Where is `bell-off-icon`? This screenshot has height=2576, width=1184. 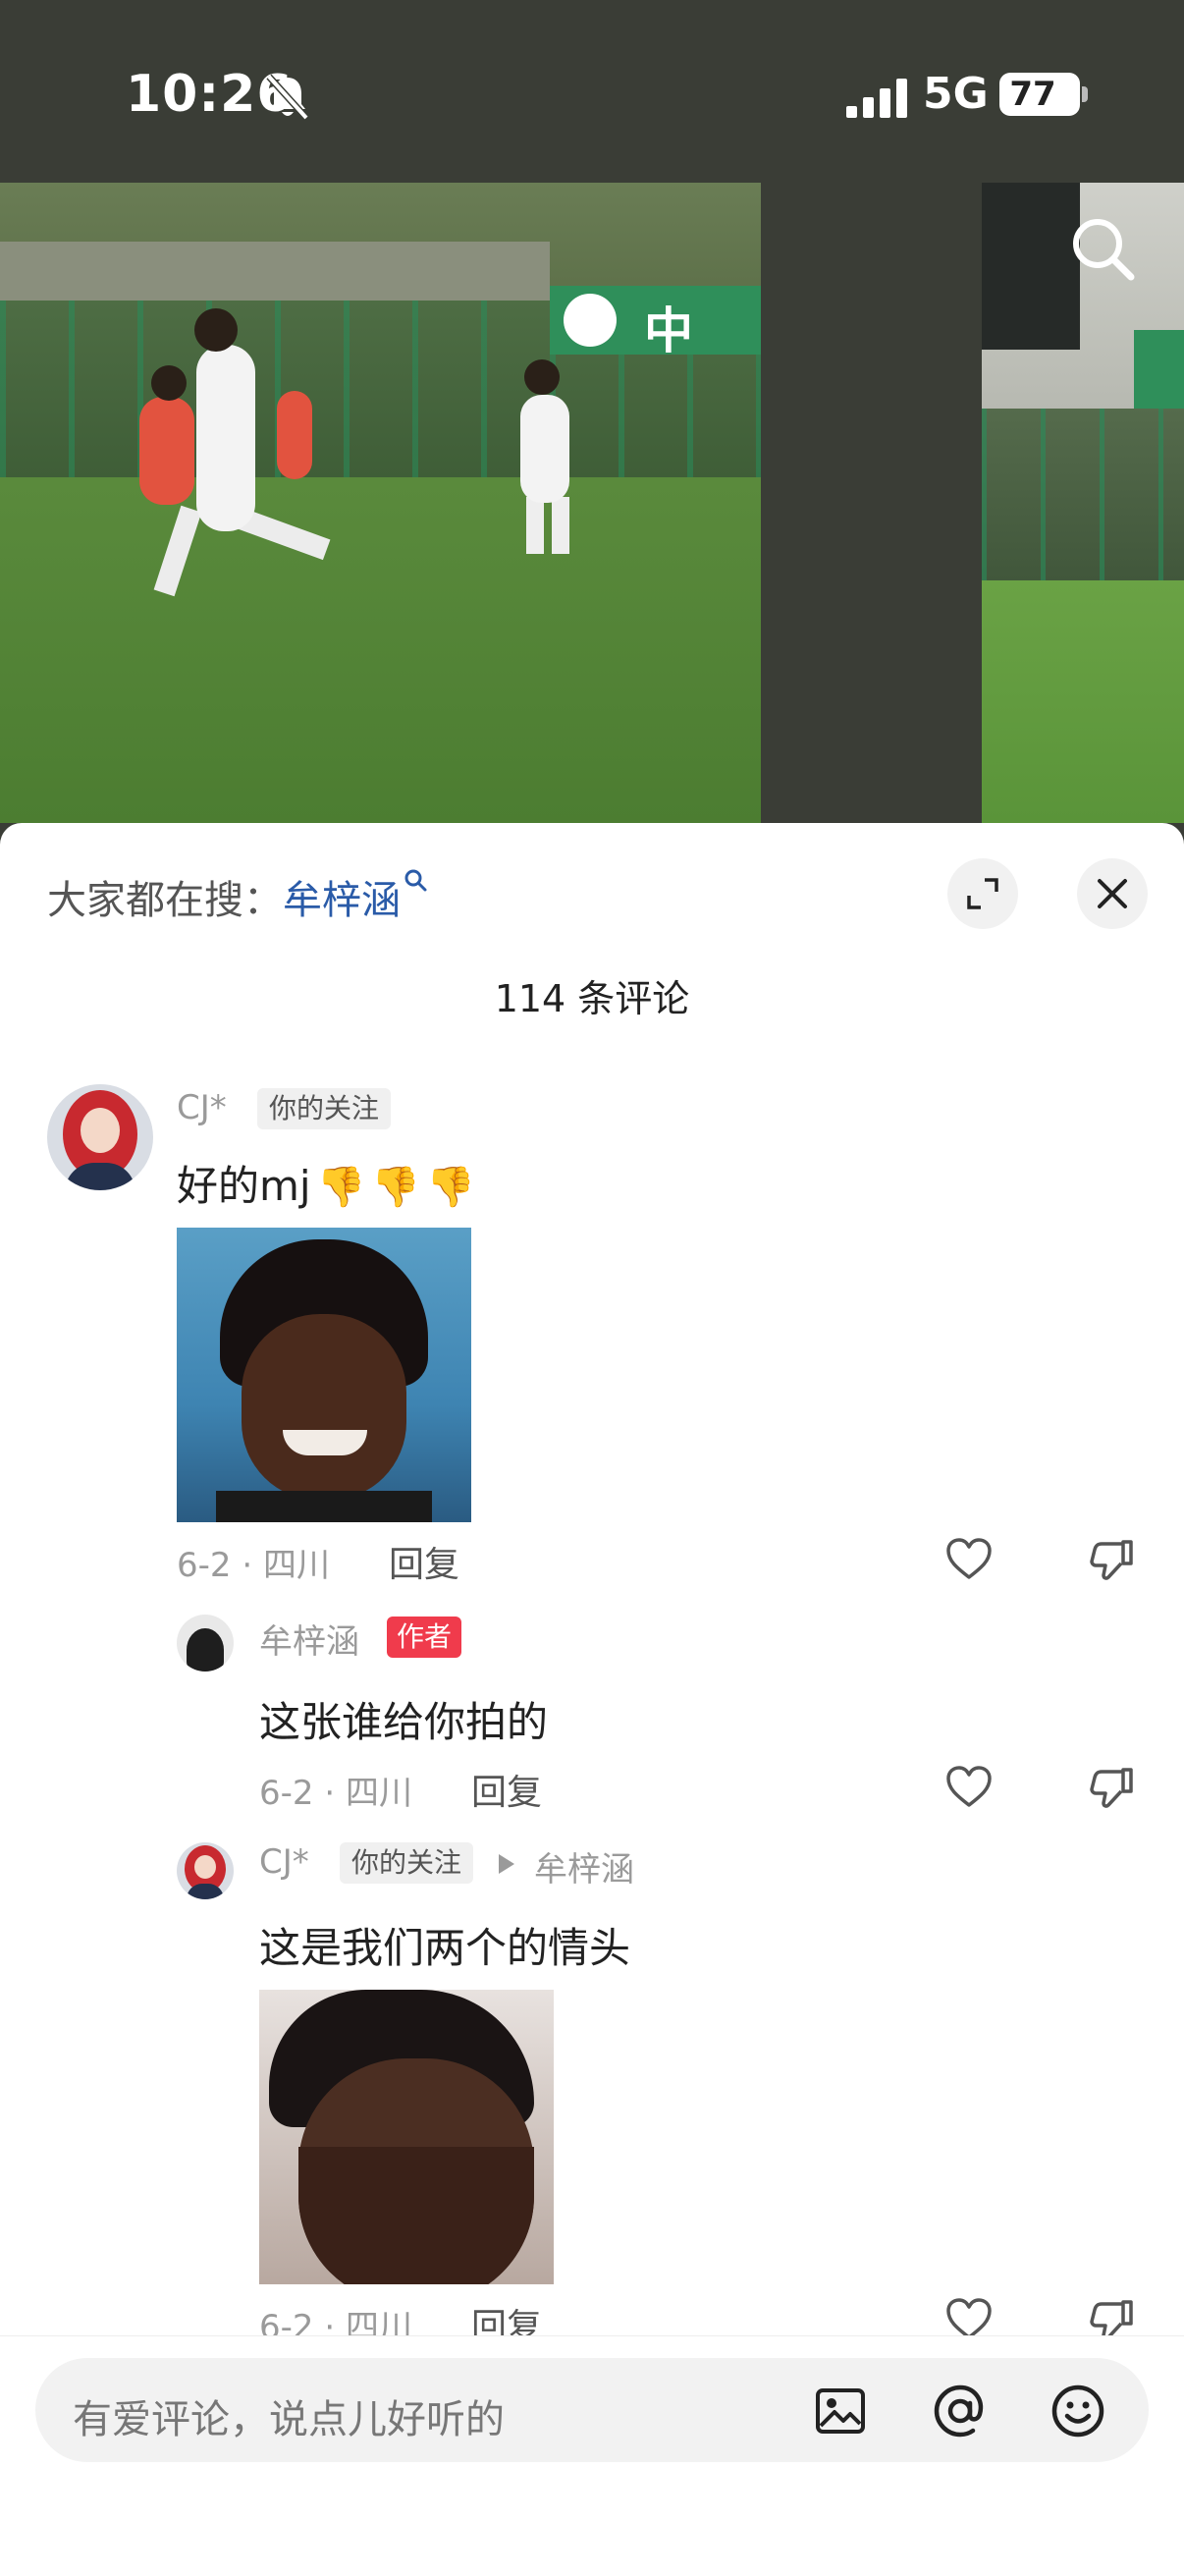 bell-off-icon is located at coordinates (287, 97).